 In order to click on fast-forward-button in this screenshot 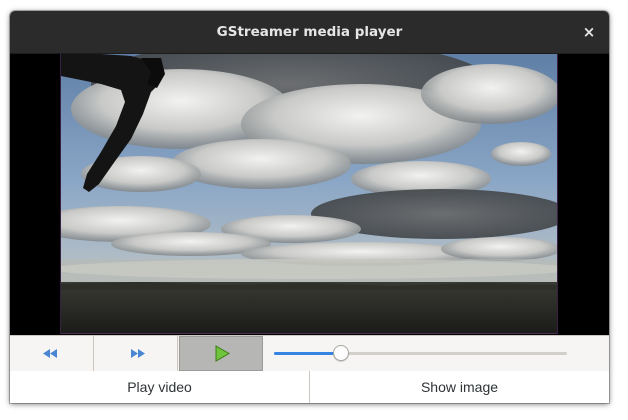, I will do `click(136, 353)`.